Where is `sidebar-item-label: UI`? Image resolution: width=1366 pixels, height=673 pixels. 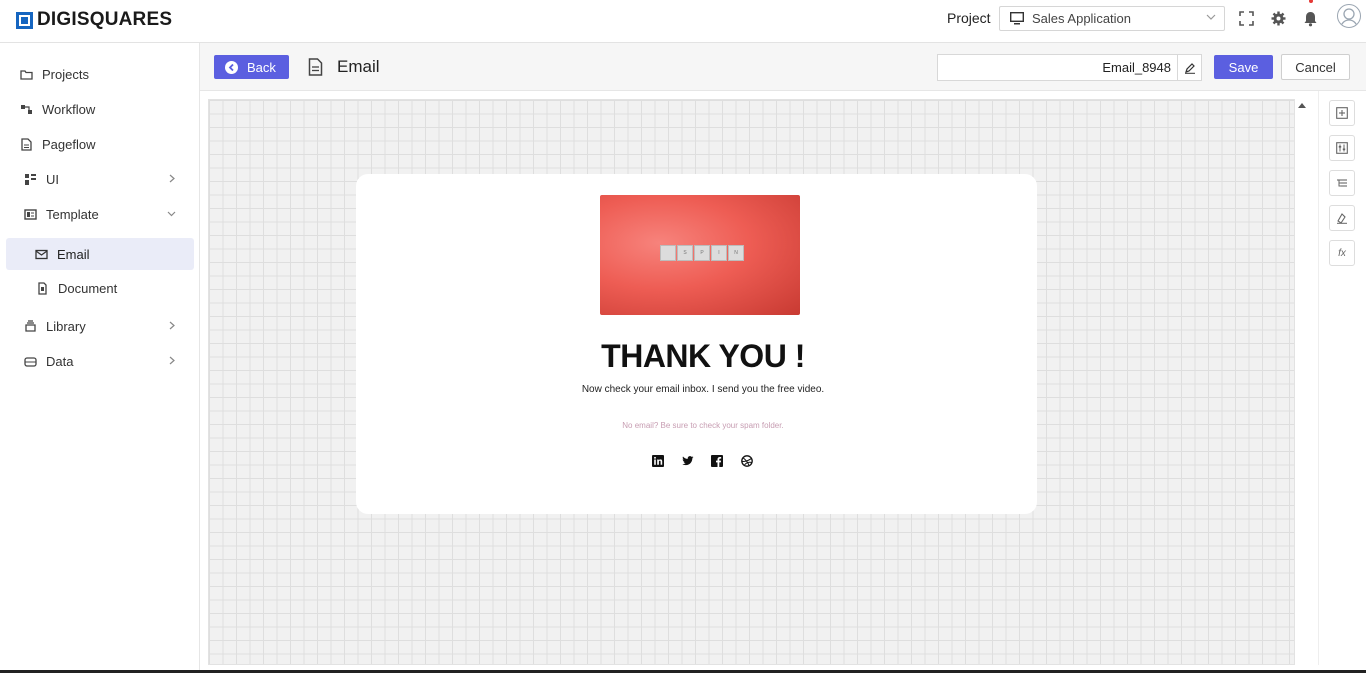
sidebar-item-label: UI is located at coordinates (52, 179).